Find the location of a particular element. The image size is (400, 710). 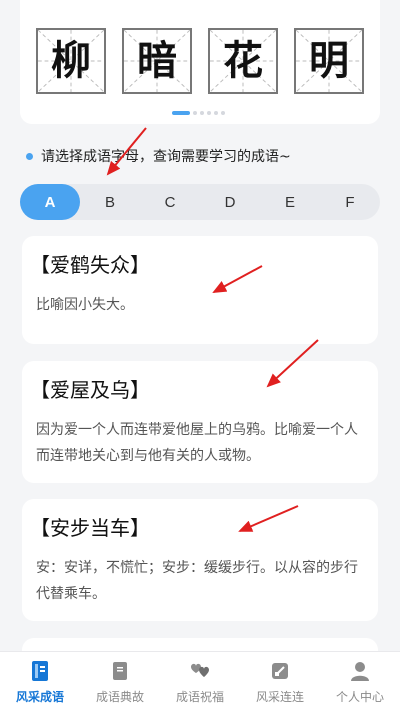

letter-tab-f: F is located at coordinates (350, 202).